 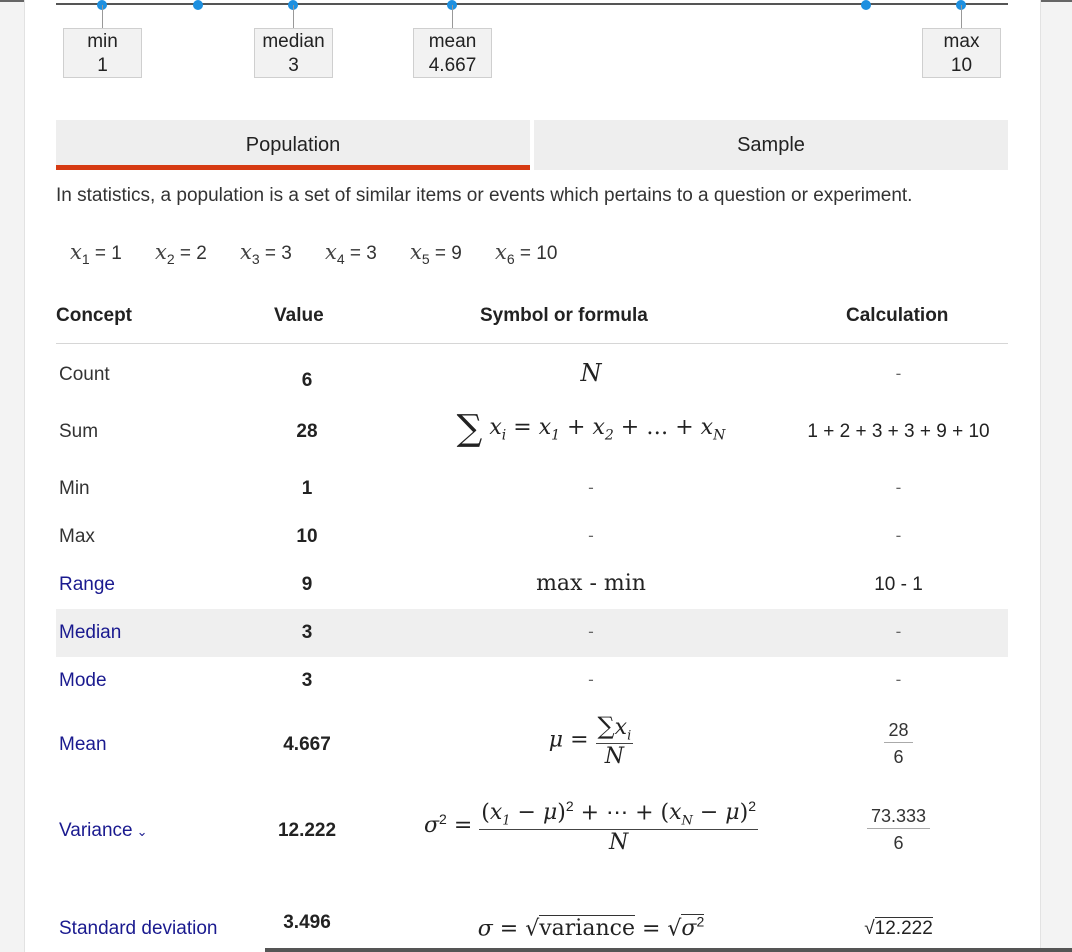 What do you see at coordinates (307, 680) in the screenshot?
I see `value-mode: 3` at bounding box center [307, 680].